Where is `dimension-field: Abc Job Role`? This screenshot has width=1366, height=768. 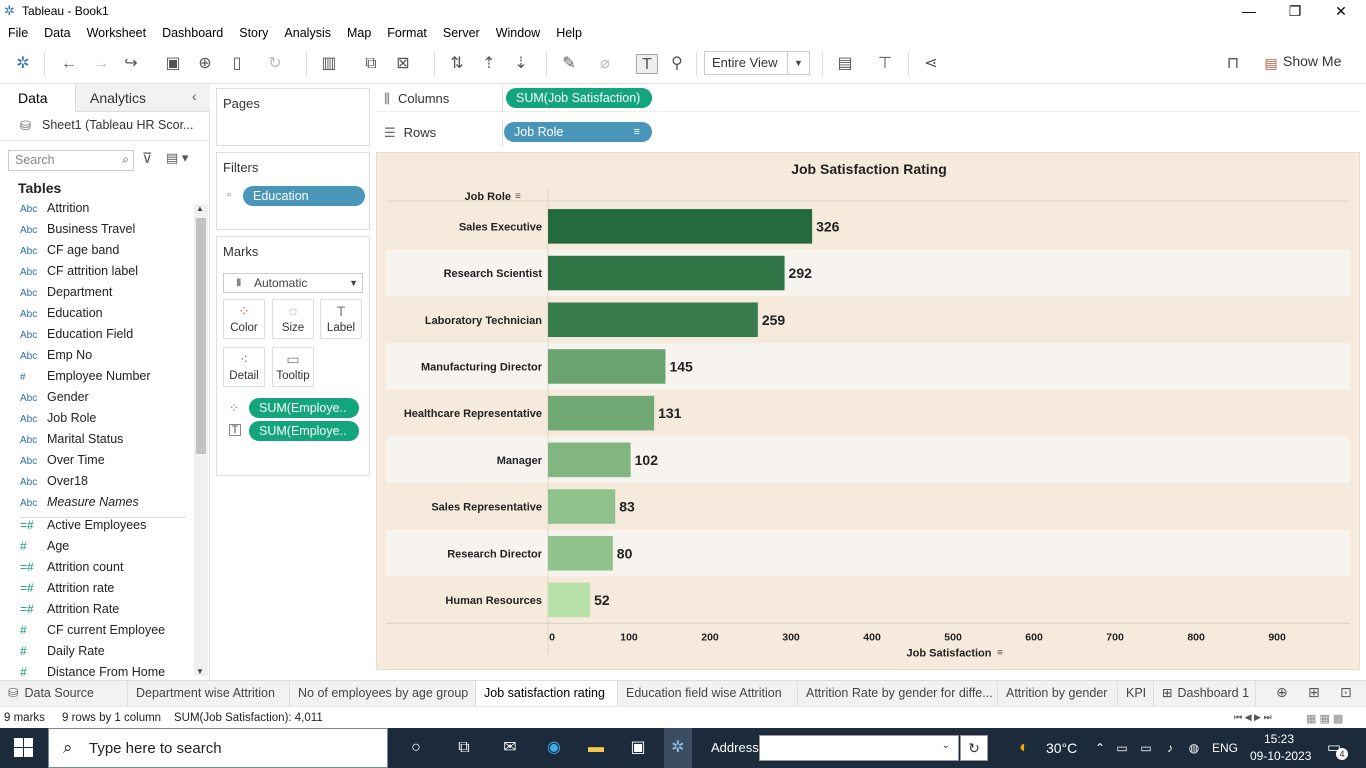 dimension-field: Abc Job Role is located at coordinates (110, 421).